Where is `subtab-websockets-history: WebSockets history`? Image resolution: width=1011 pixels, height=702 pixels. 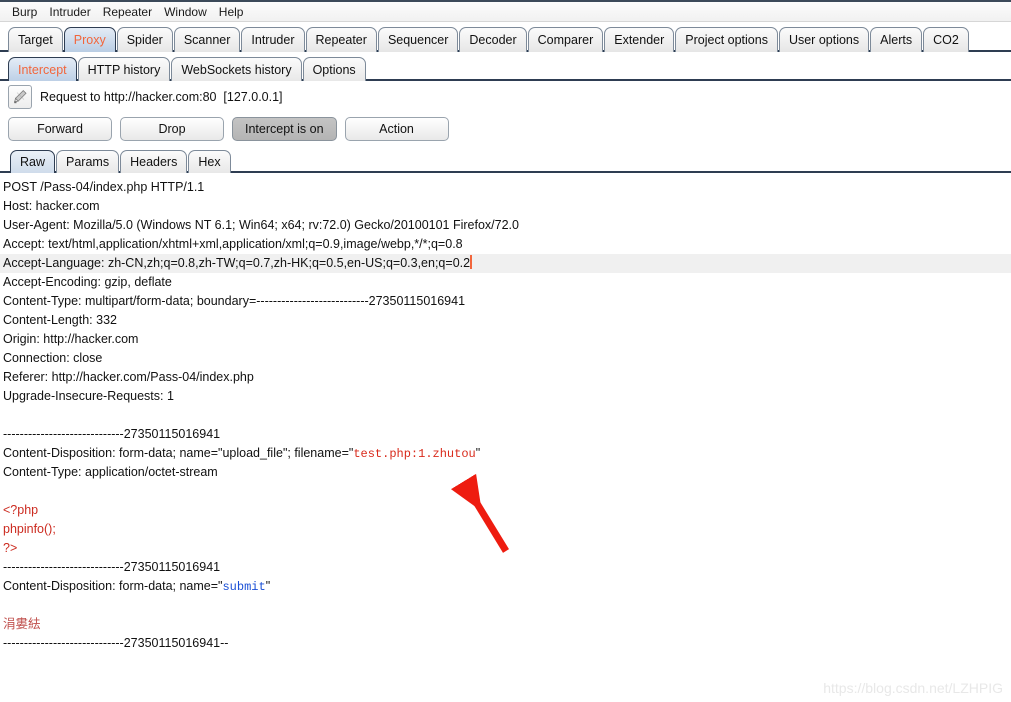 subtab-websockets-history: WebSockets history is located at coordinates (236, 69).